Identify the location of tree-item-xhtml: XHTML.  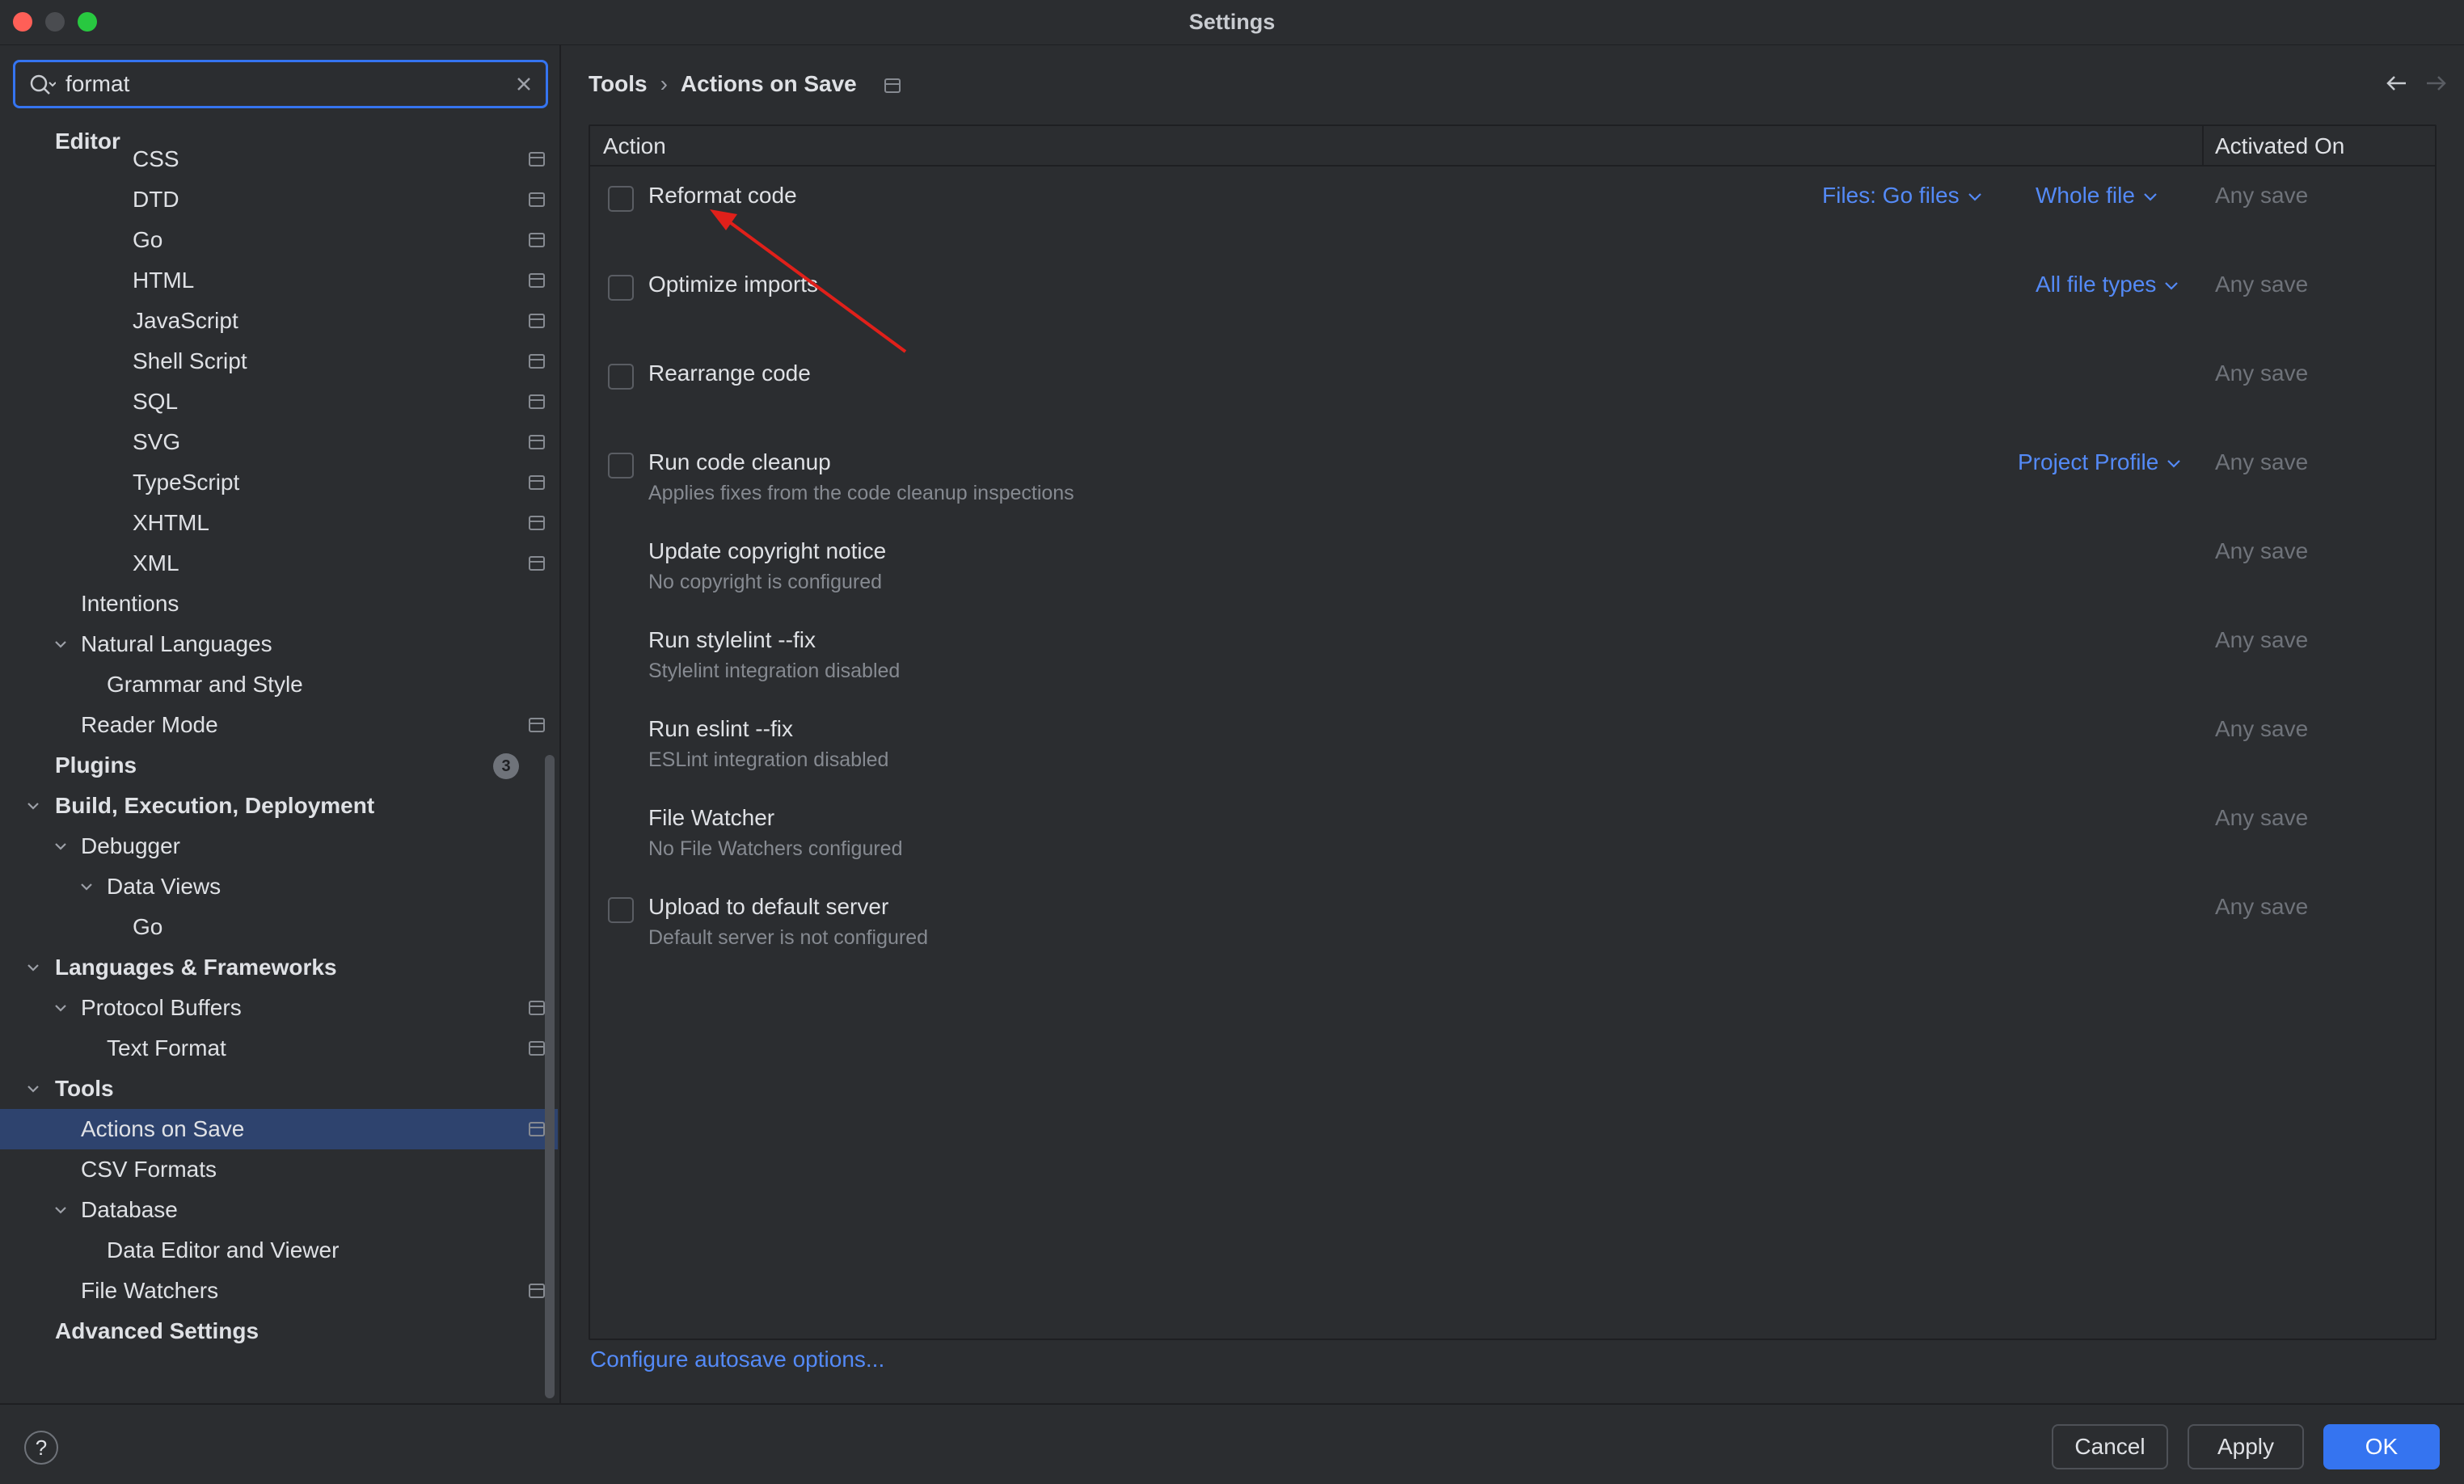
(279, 523).